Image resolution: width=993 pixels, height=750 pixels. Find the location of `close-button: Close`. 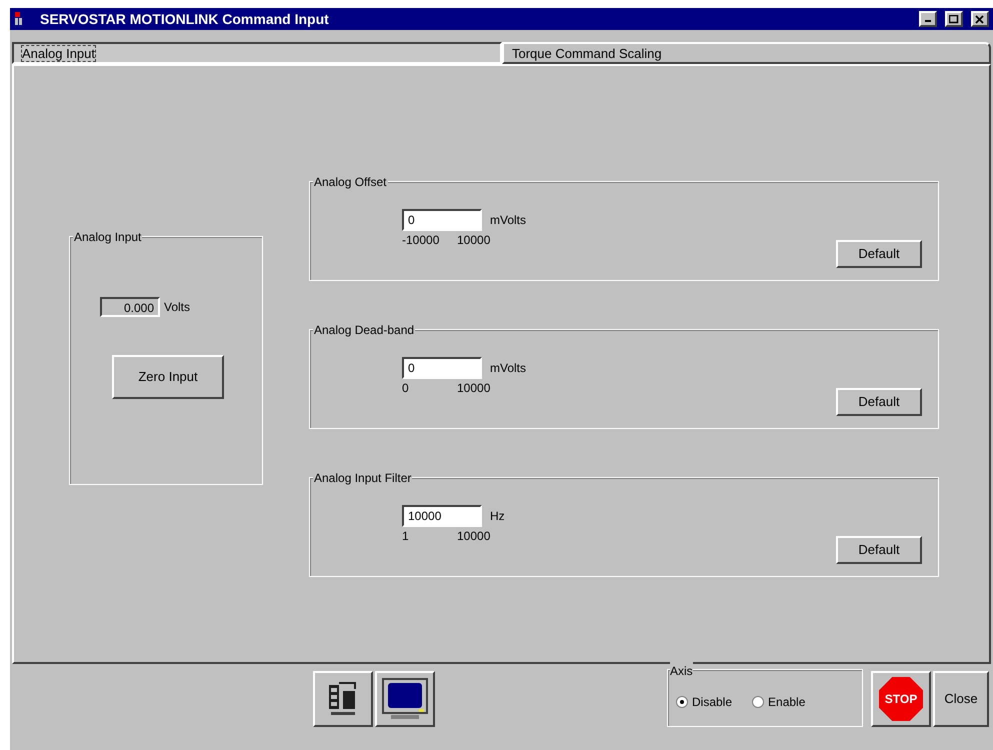

close-button: Close is located at coordinates (961, 699).